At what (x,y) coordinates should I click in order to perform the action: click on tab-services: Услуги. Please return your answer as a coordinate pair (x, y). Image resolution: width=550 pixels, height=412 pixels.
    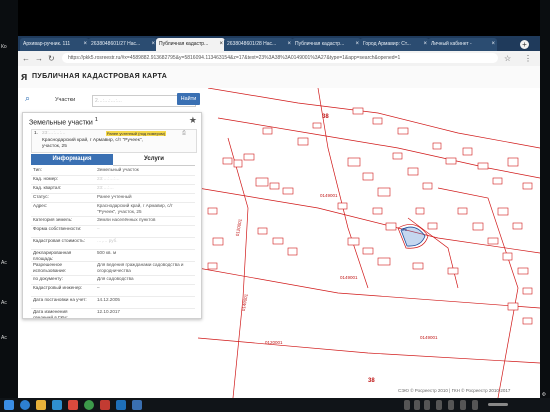
    Looking at the image, I should click on (154, 160).